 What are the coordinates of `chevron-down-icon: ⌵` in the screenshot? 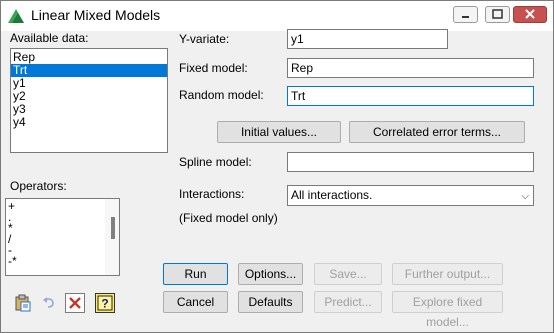 It's located at (525, 196).